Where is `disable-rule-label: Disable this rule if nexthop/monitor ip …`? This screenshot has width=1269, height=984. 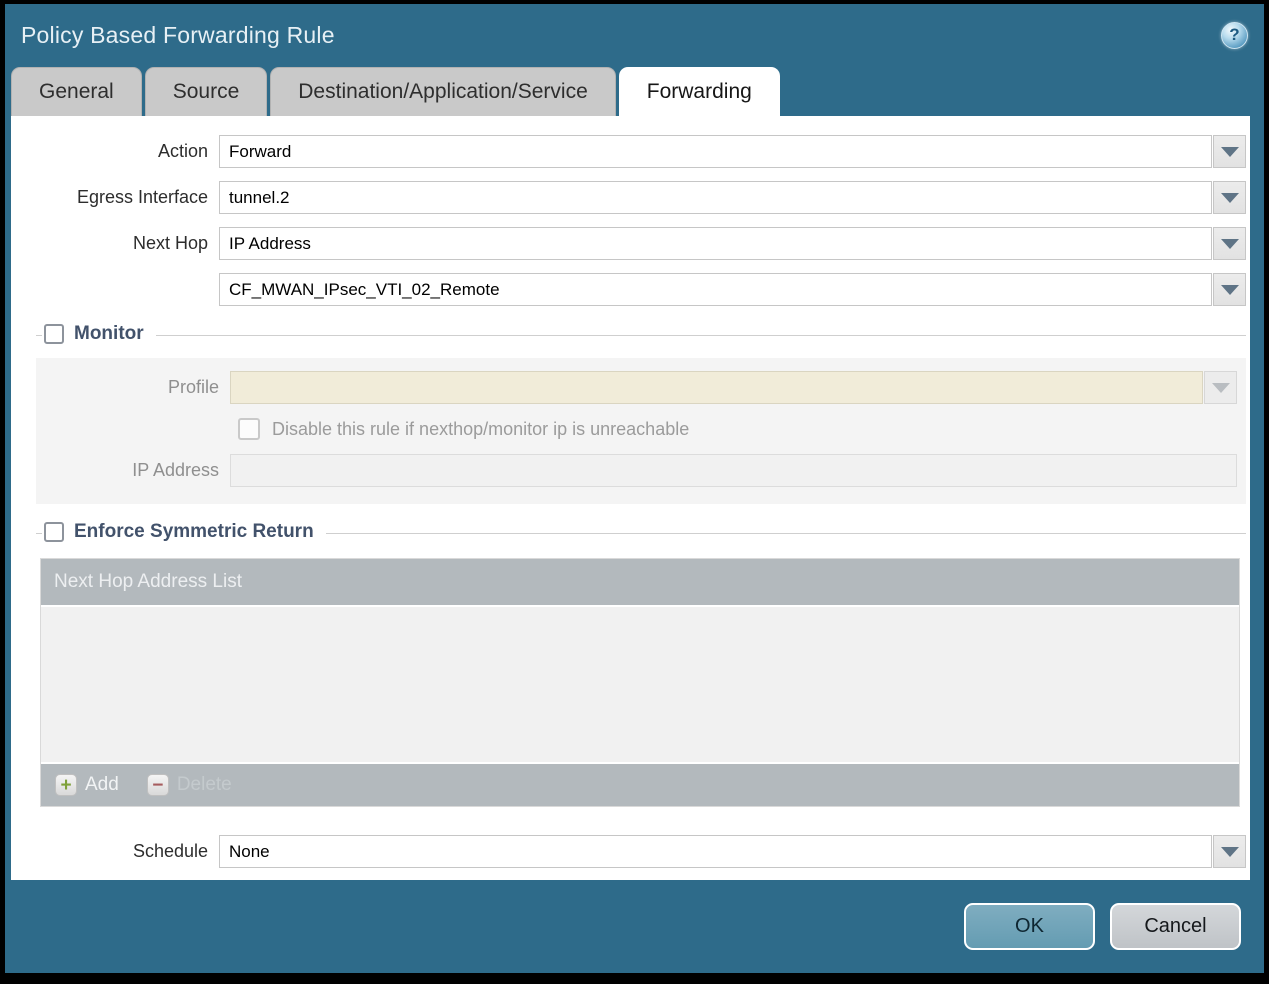
disable-rule-label: Disable this rule if nexthop/monitor ip … is located at coordinates (481, 428).